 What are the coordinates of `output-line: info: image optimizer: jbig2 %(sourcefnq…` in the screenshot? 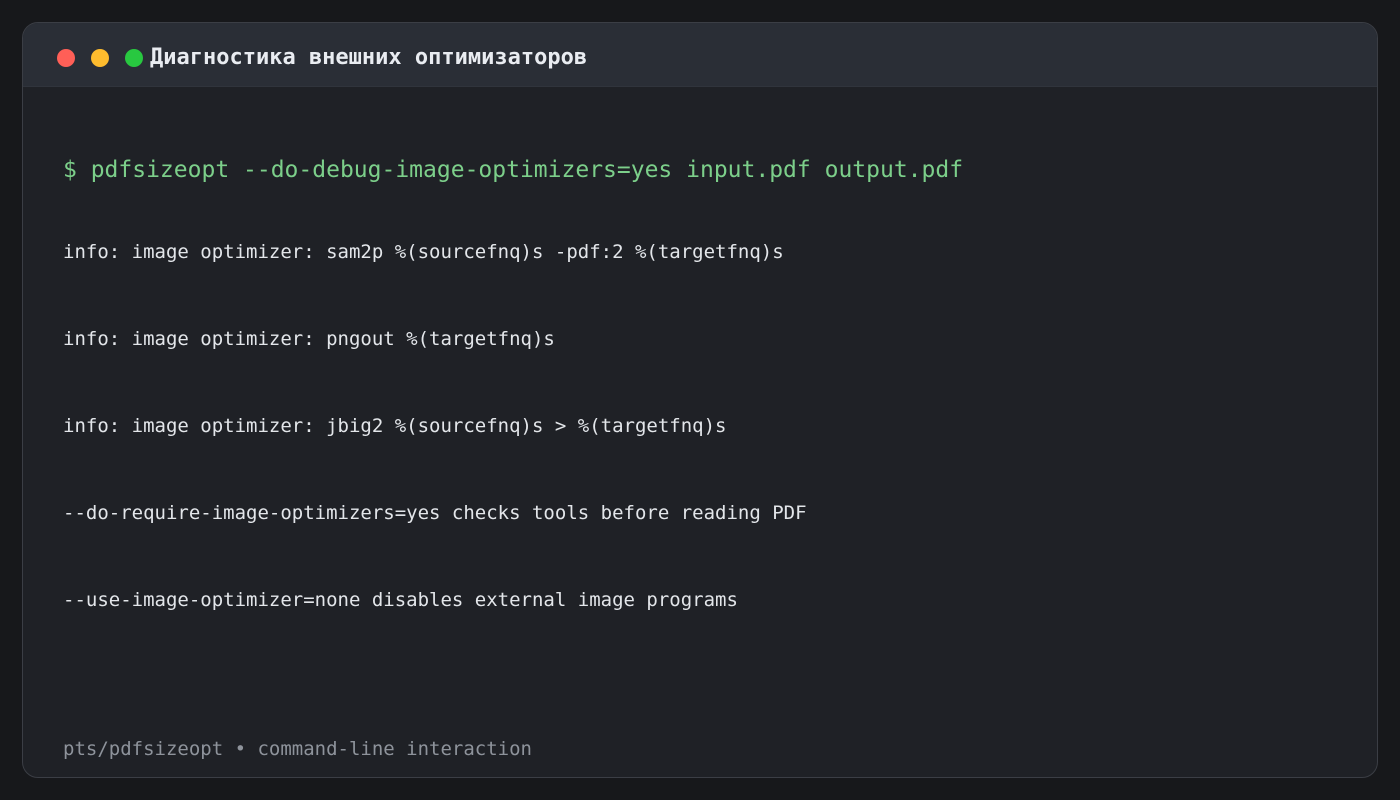 It's located at (395, 426).